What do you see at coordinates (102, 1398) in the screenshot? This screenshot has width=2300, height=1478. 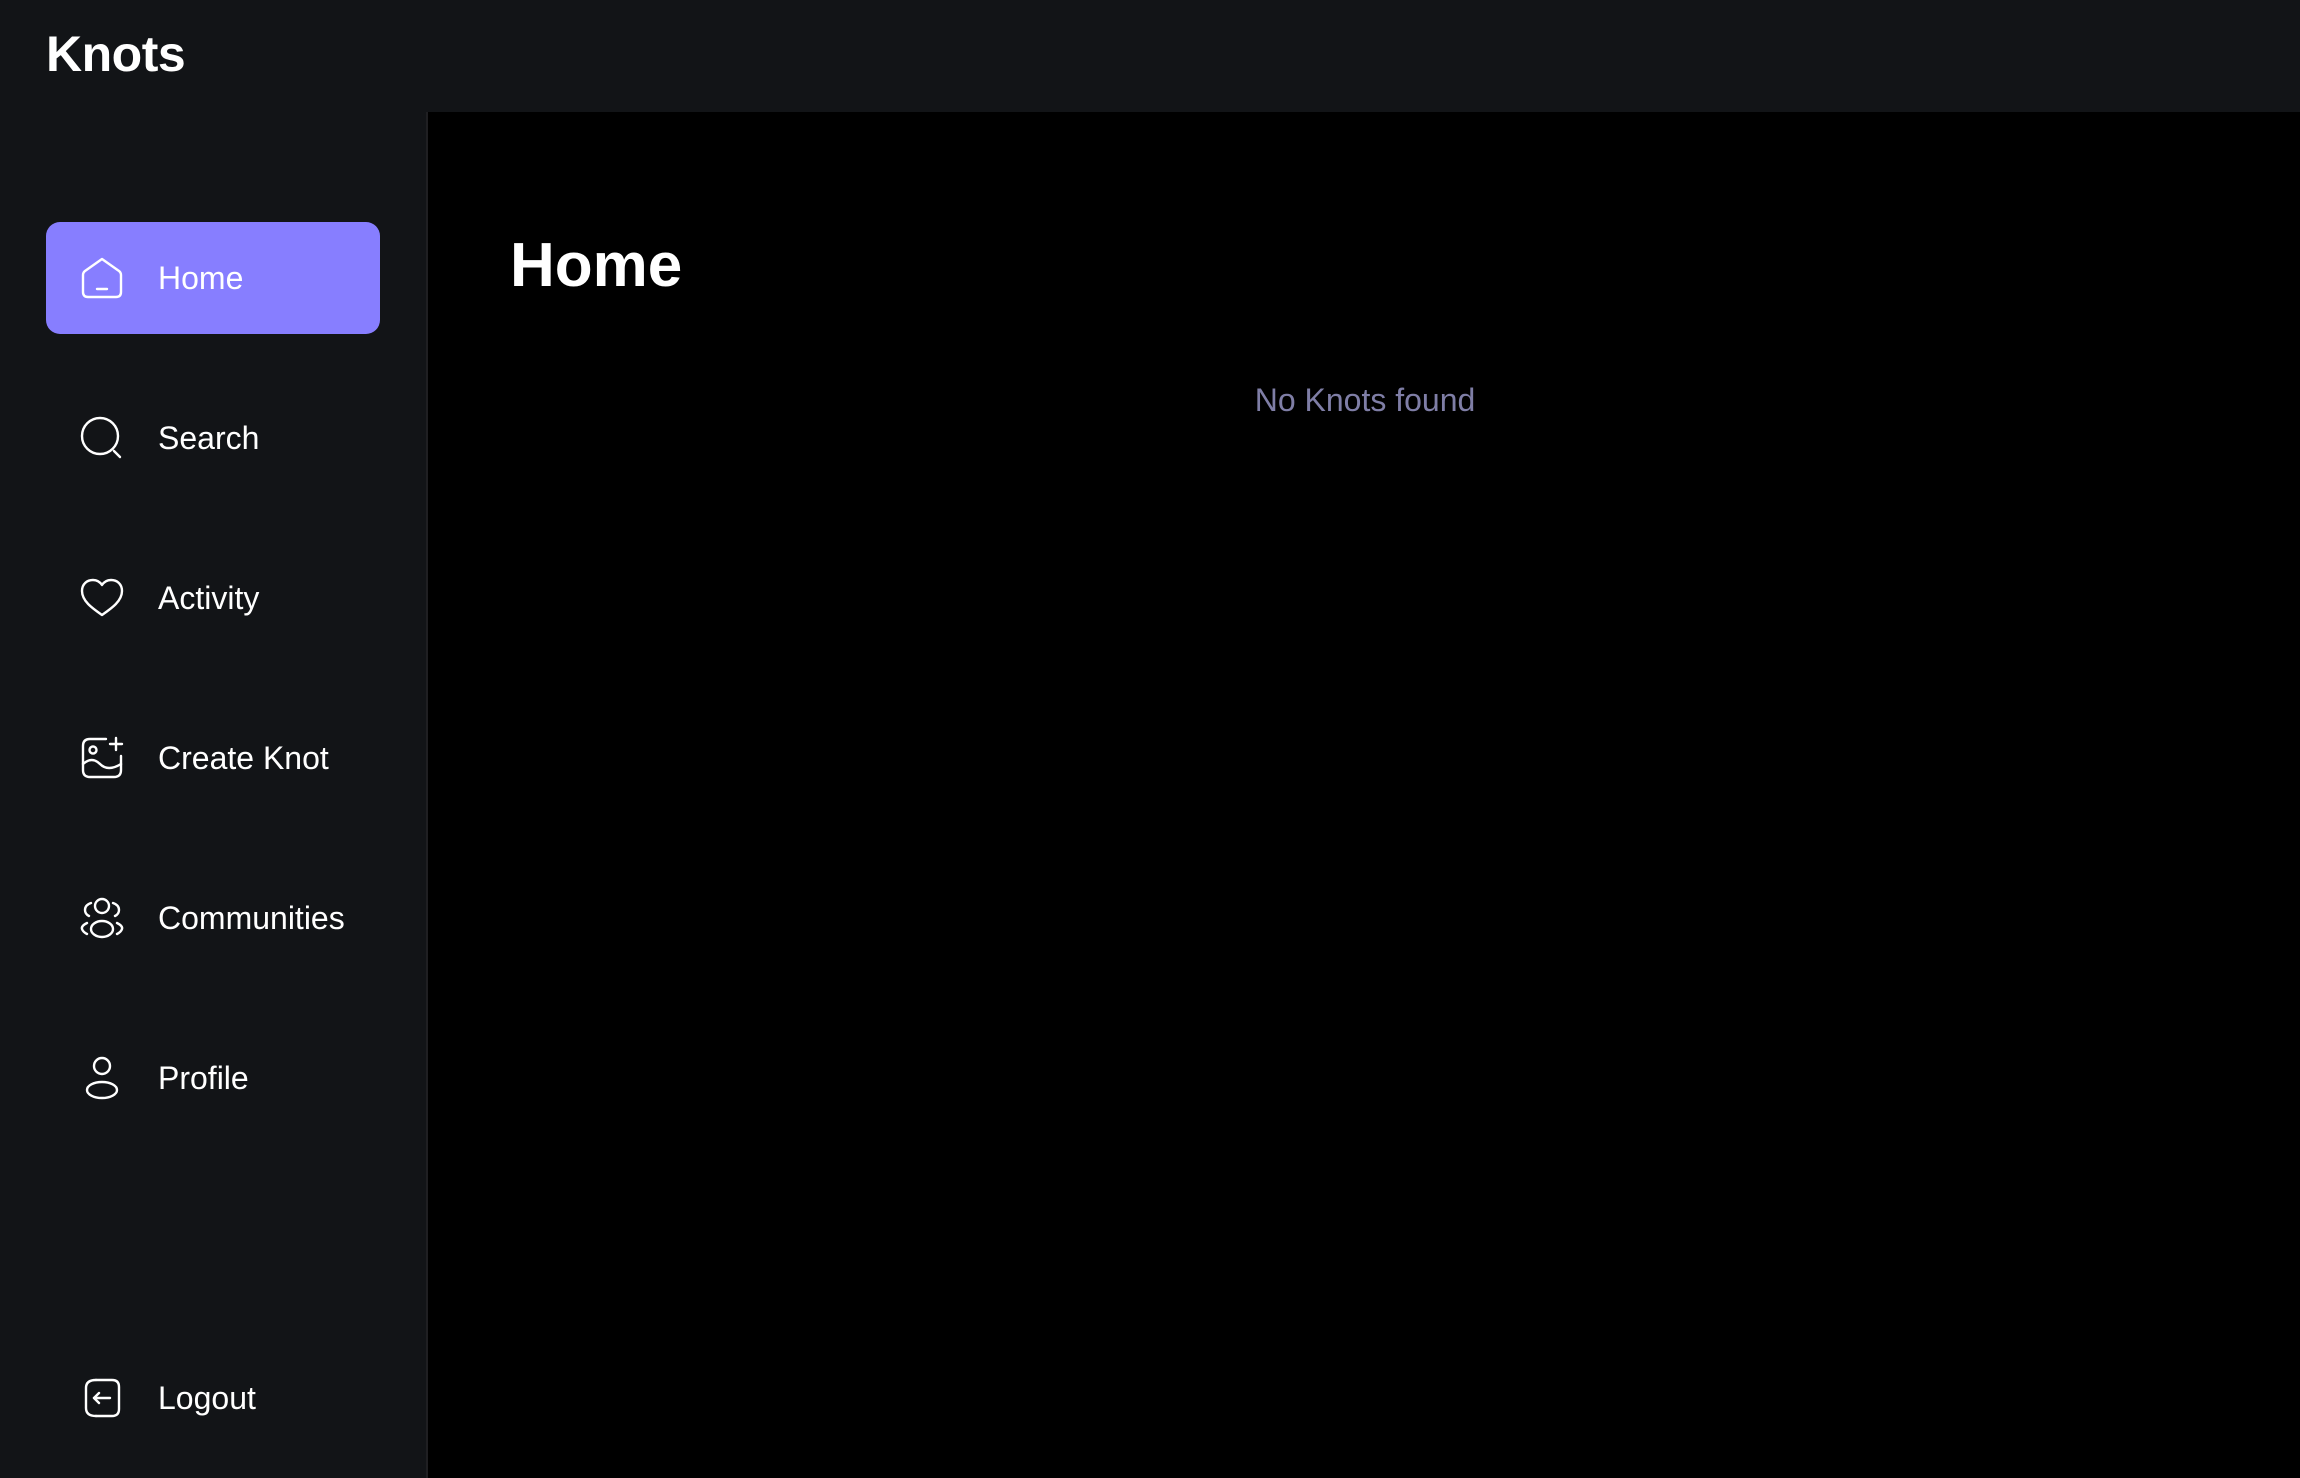 I see `logout-icon` at bounding box center [102, 1398].